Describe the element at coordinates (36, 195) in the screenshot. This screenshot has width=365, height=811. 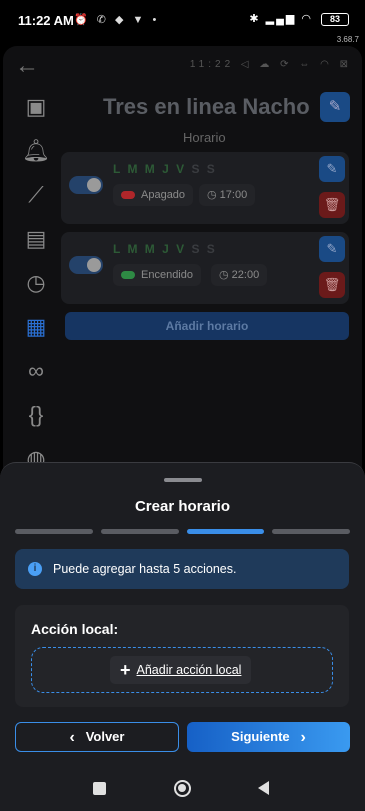
I see `chart-icon: ⟋` at that location.